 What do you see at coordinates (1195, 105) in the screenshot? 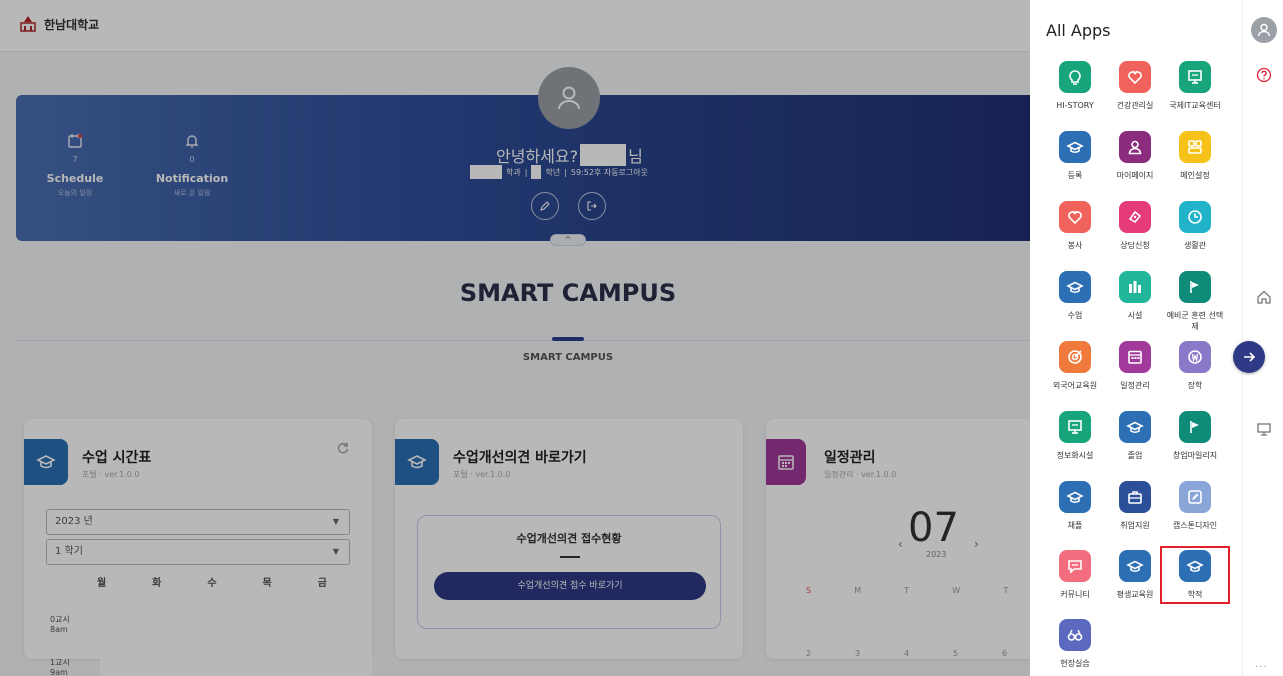
I see `app-label: 국제IT교육센터` at bounding box center [1195, 105].